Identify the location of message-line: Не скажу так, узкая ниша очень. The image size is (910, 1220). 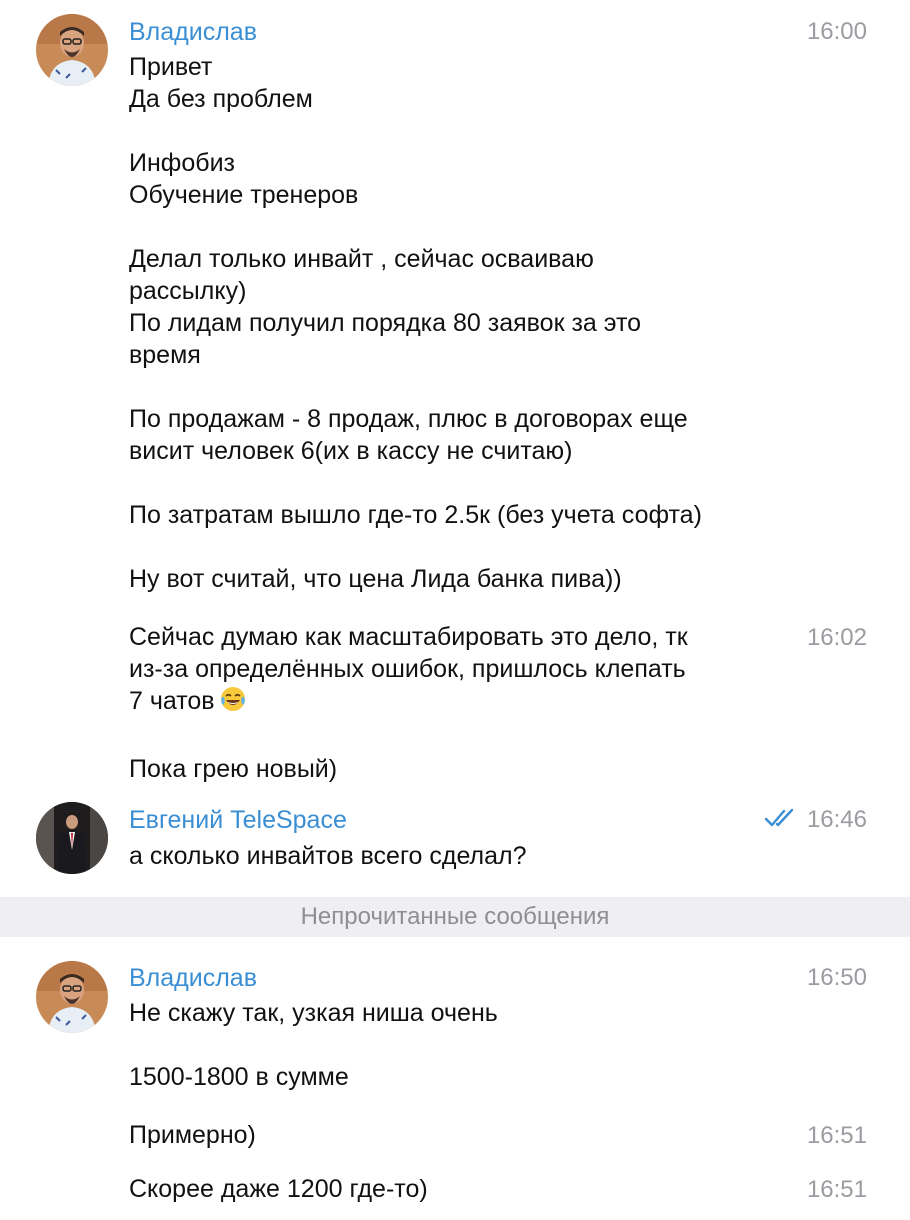
(313, 1013).